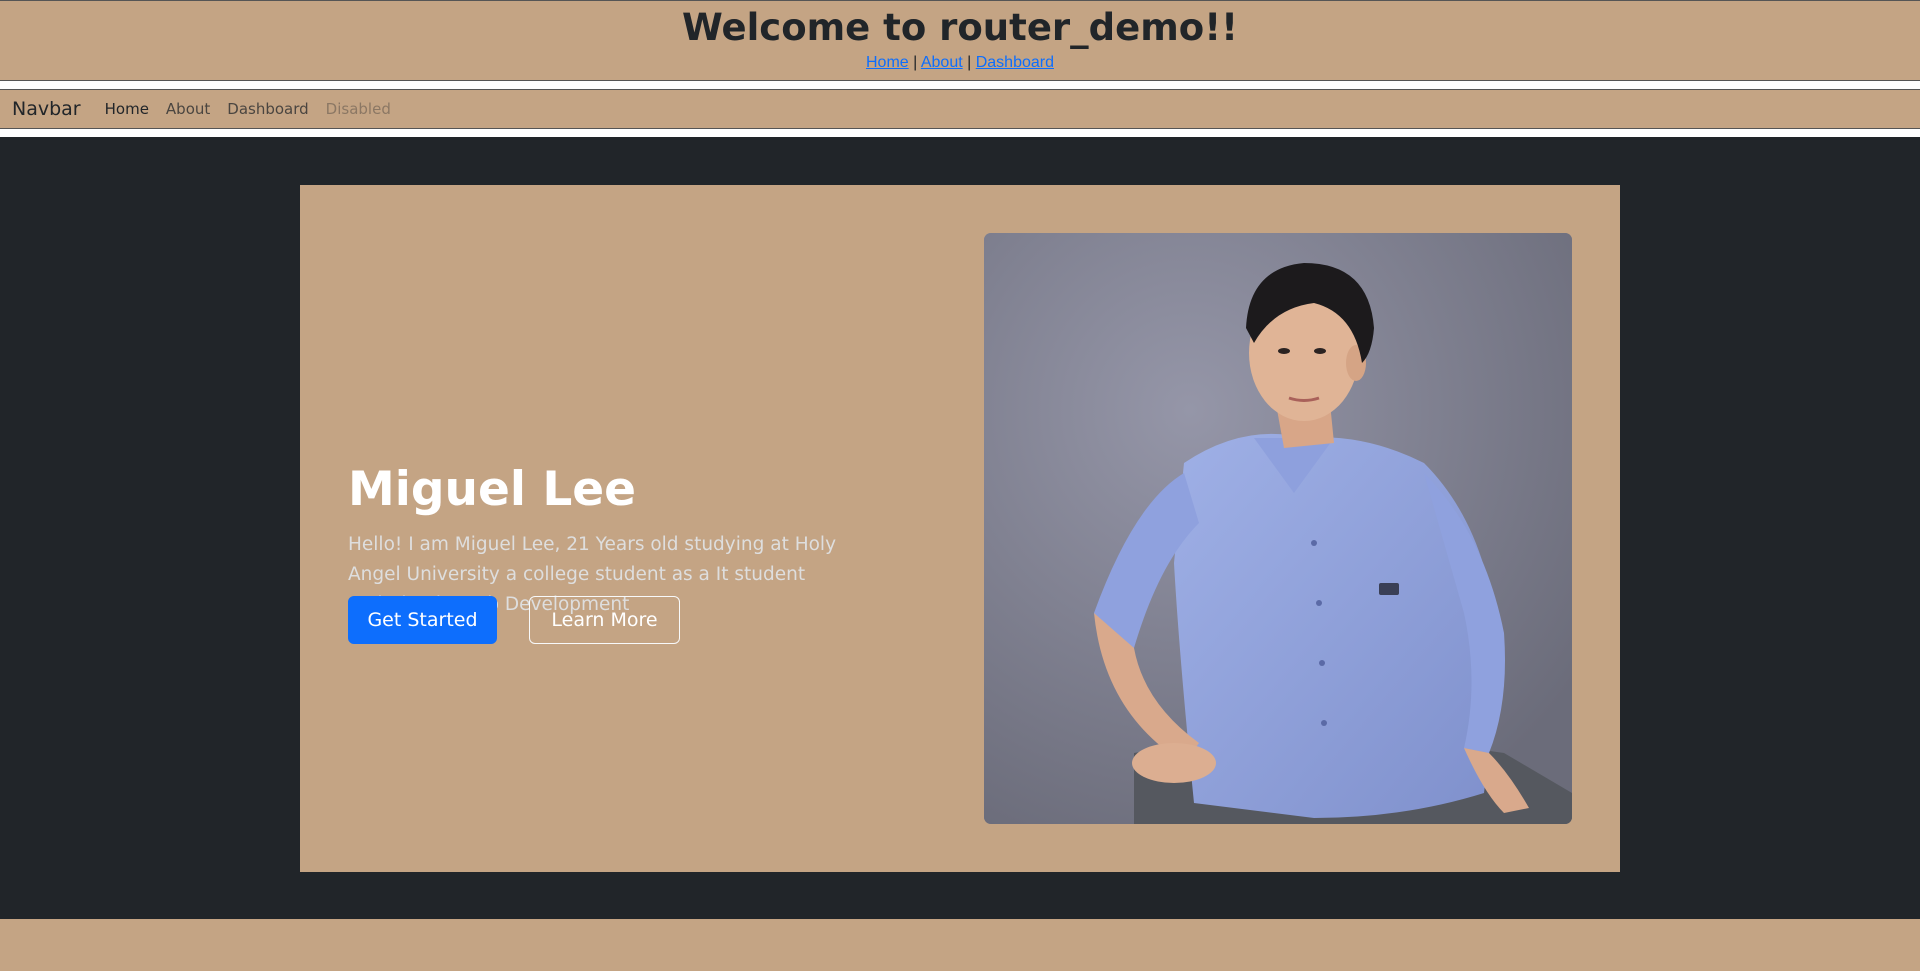 The image size is (1920, 971). What do you see at coordinates (188, 109) in the screenshot?
I see `nav-item-about: About` at bounding box center [188, 109].